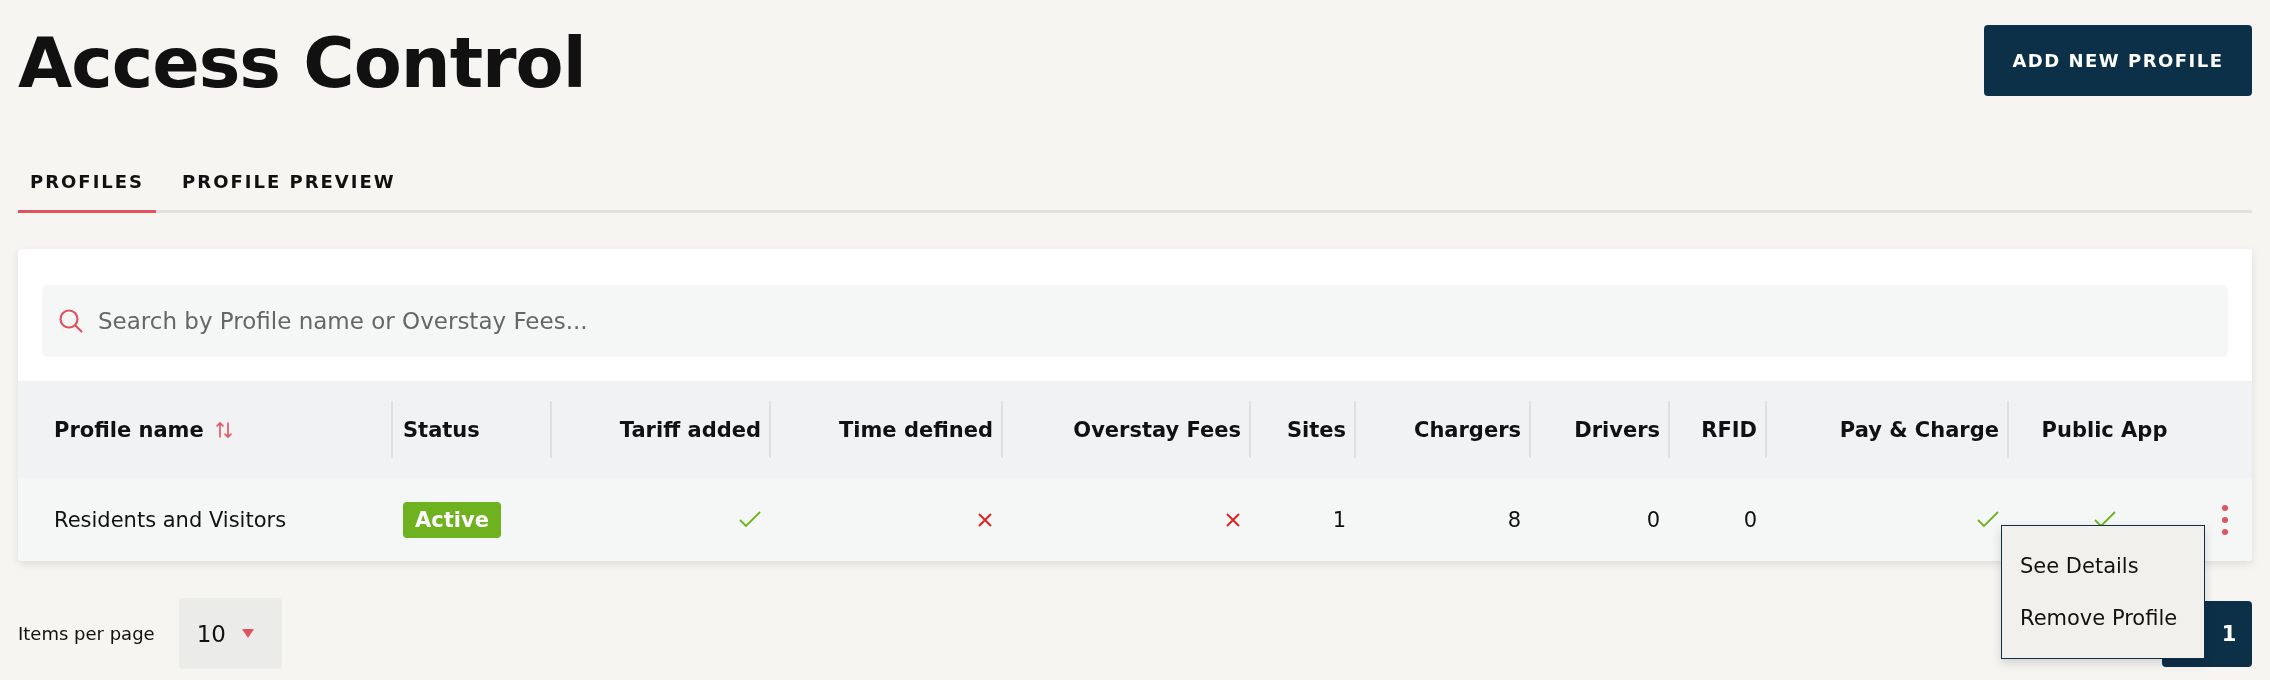 The height and width of the screenshot is (680, 2270). Describe the element at coordinates (1729, 429) in the screenshot. I see `column-header: RFID` at that location.